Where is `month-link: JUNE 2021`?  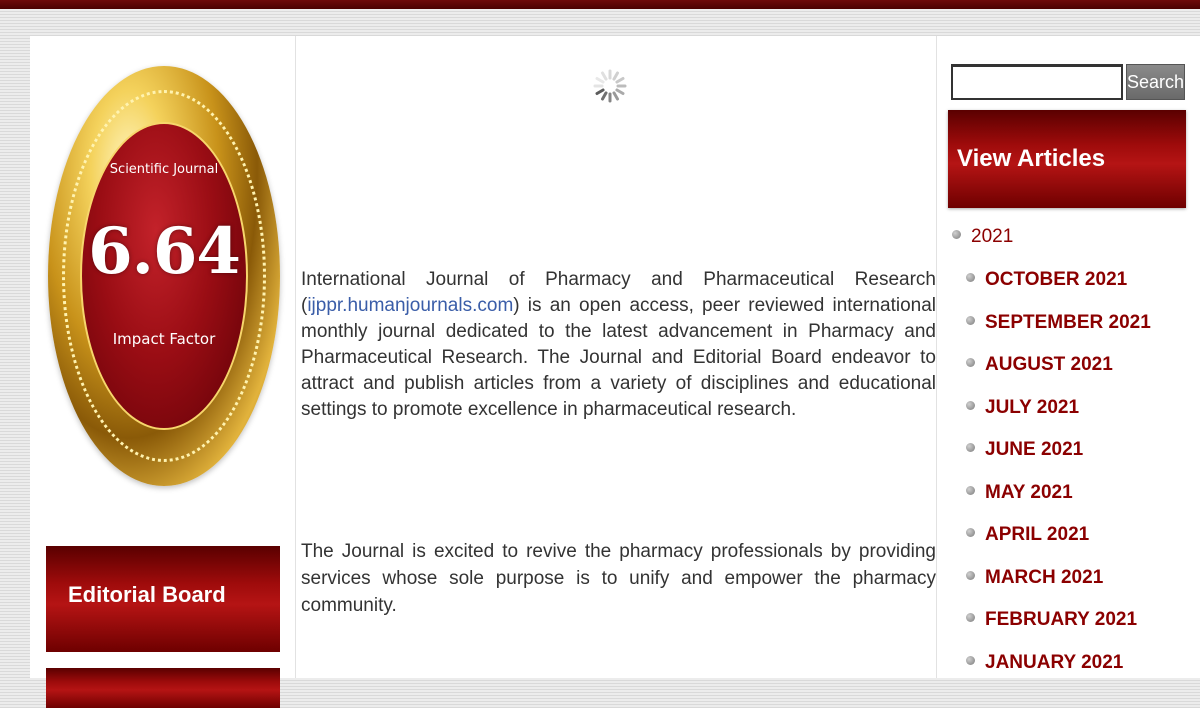 month-link: JUNE 2021 is located at coordinates (1058, 458).